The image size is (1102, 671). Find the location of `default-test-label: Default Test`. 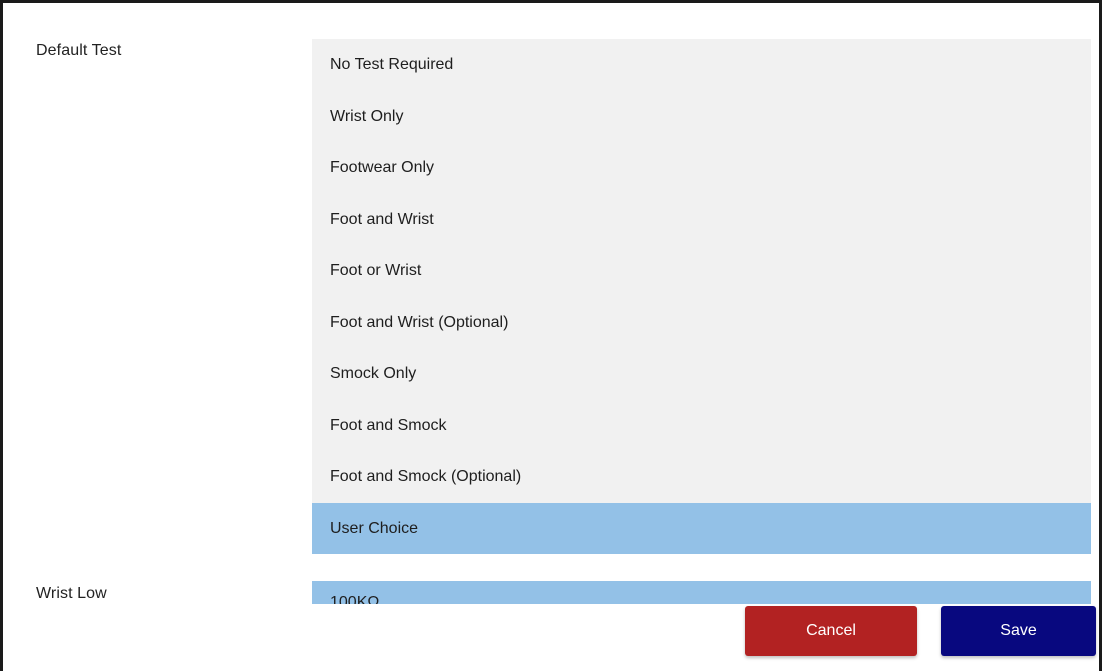

default-test-label: Default Test is located at coordinates (79, 50).